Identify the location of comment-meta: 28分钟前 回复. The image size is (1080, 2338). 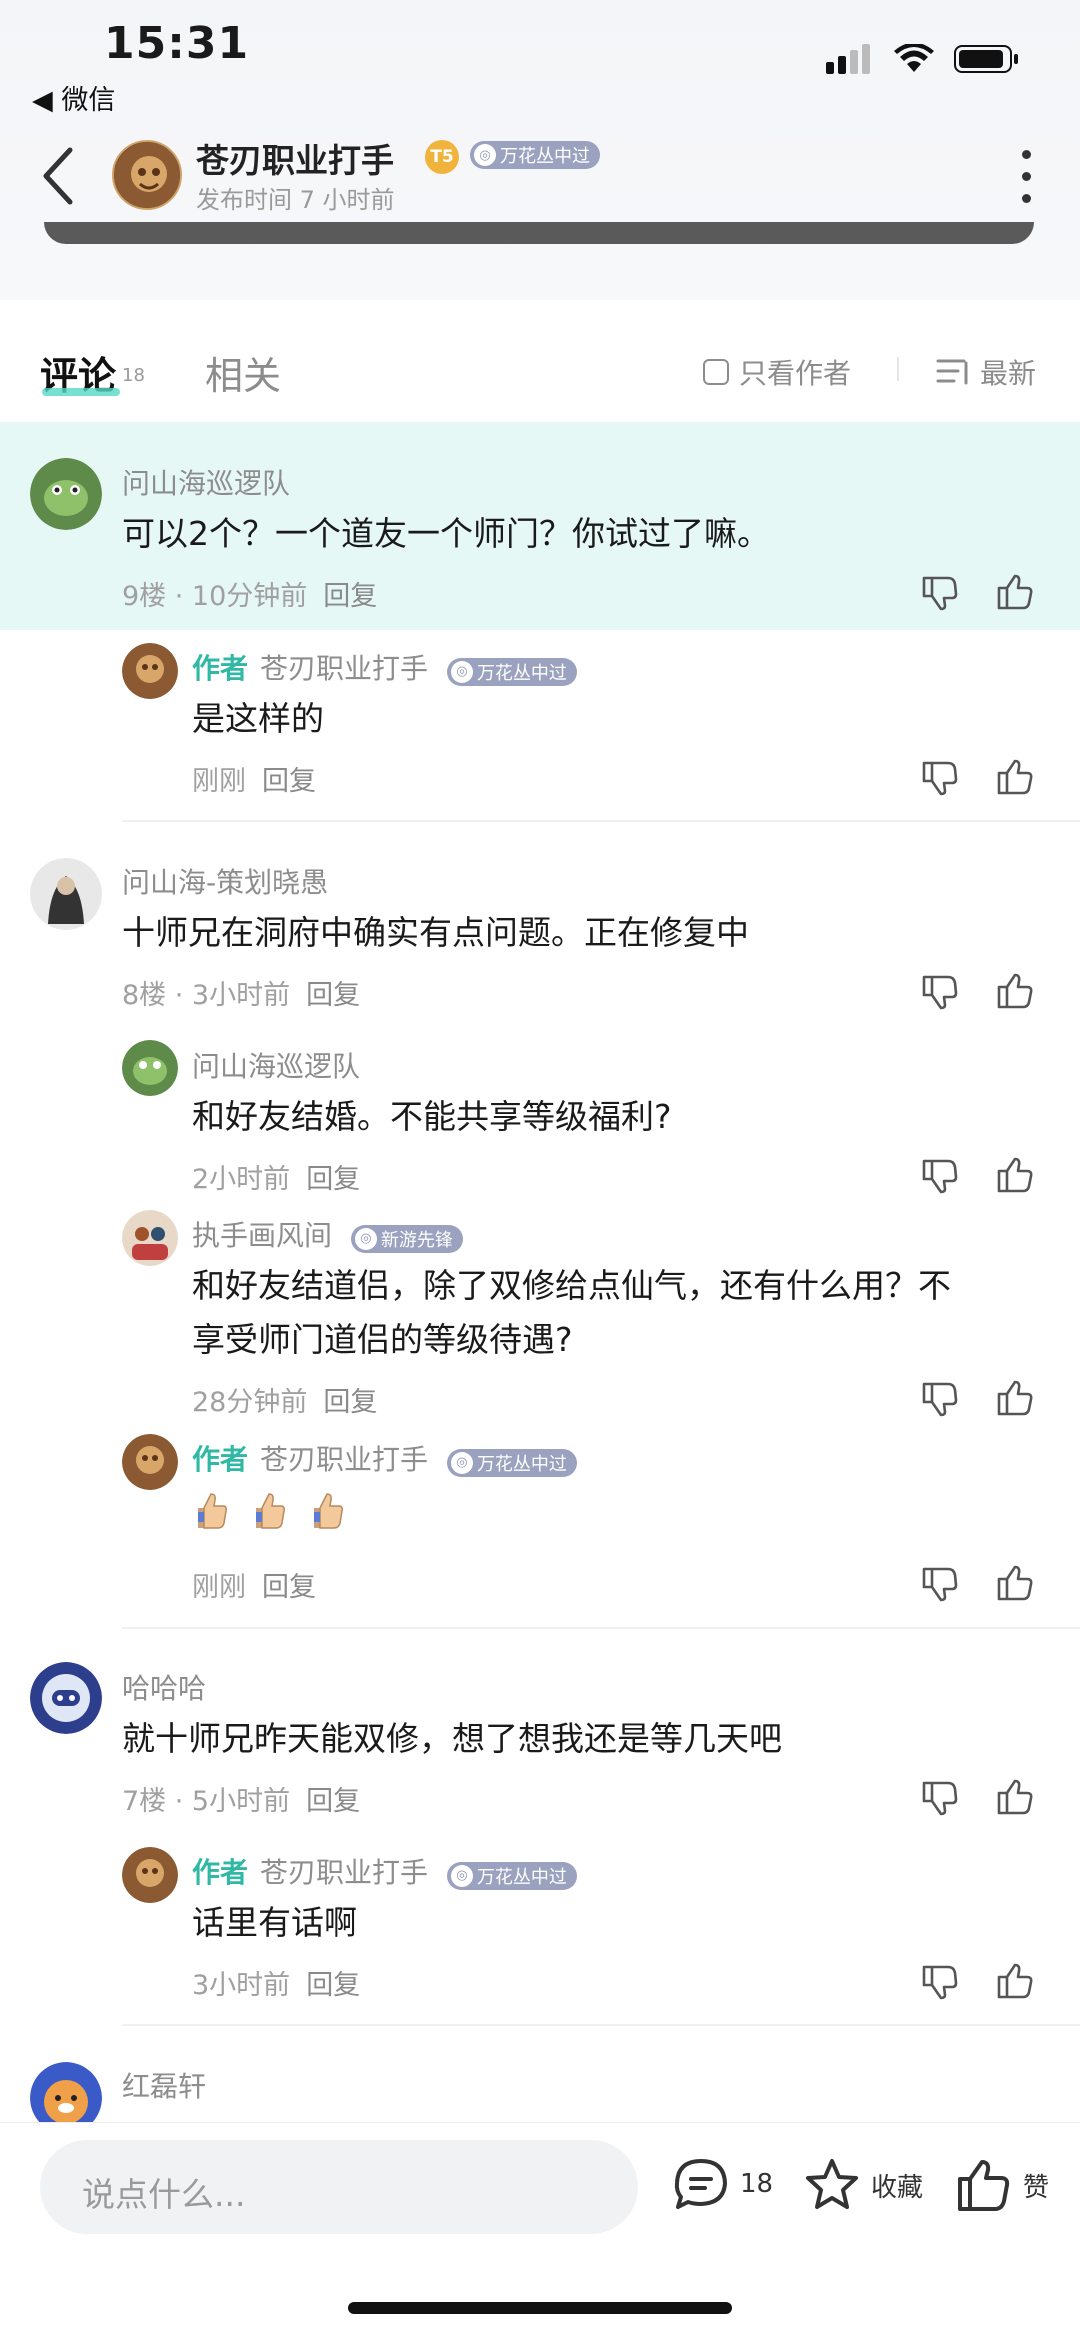
(285, 1402).